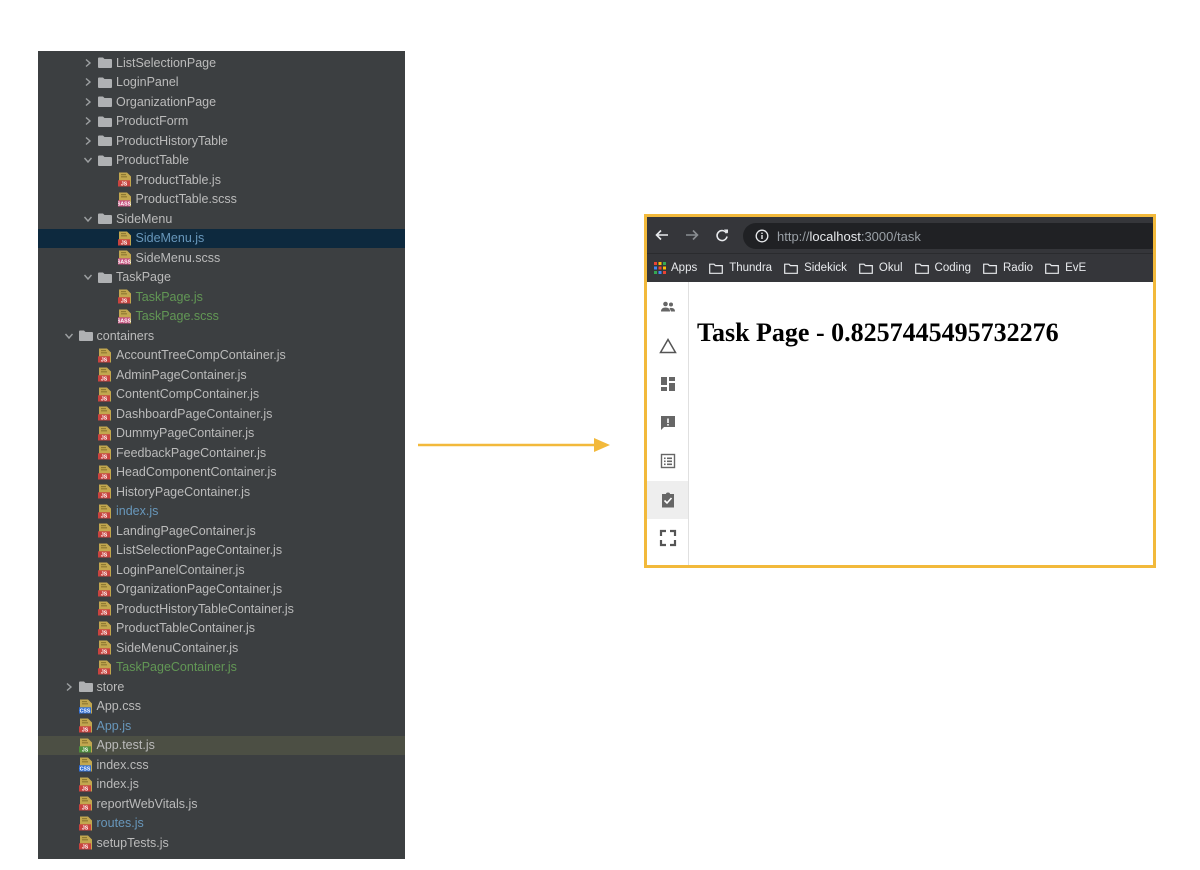  I want to click on tree-item-label: LoginPanel, so click(147, 82).